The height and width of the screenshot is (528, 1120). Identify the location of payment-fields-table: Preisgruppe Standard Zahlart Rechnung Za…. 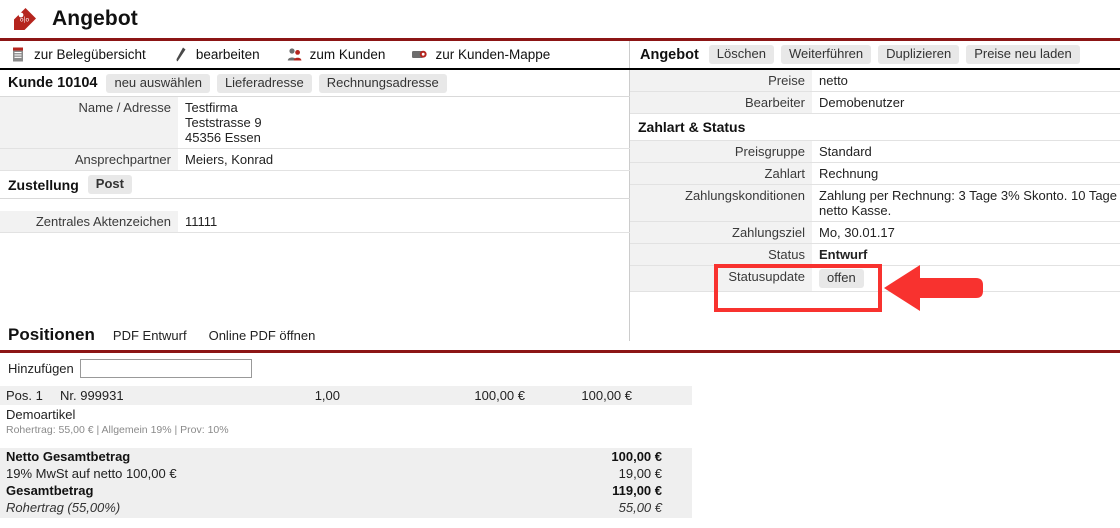
(875, 216).